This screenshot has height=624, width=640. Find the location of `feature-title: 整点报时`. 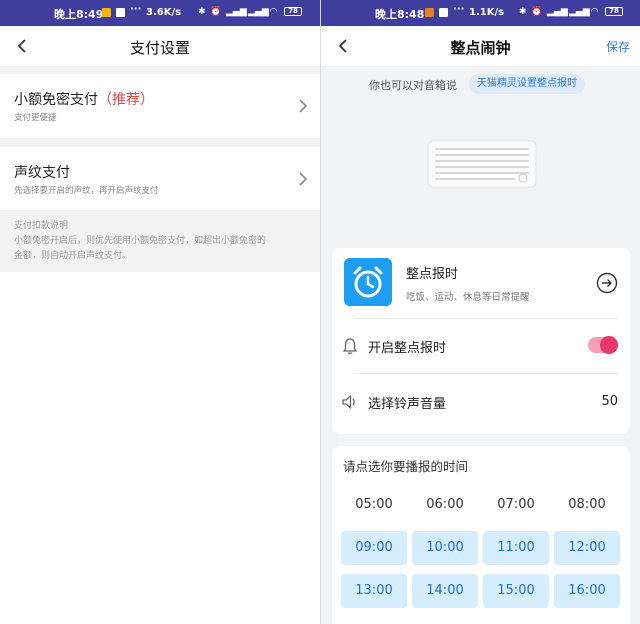

feature-title: 整点报时 is located at coordinates (432, 274).